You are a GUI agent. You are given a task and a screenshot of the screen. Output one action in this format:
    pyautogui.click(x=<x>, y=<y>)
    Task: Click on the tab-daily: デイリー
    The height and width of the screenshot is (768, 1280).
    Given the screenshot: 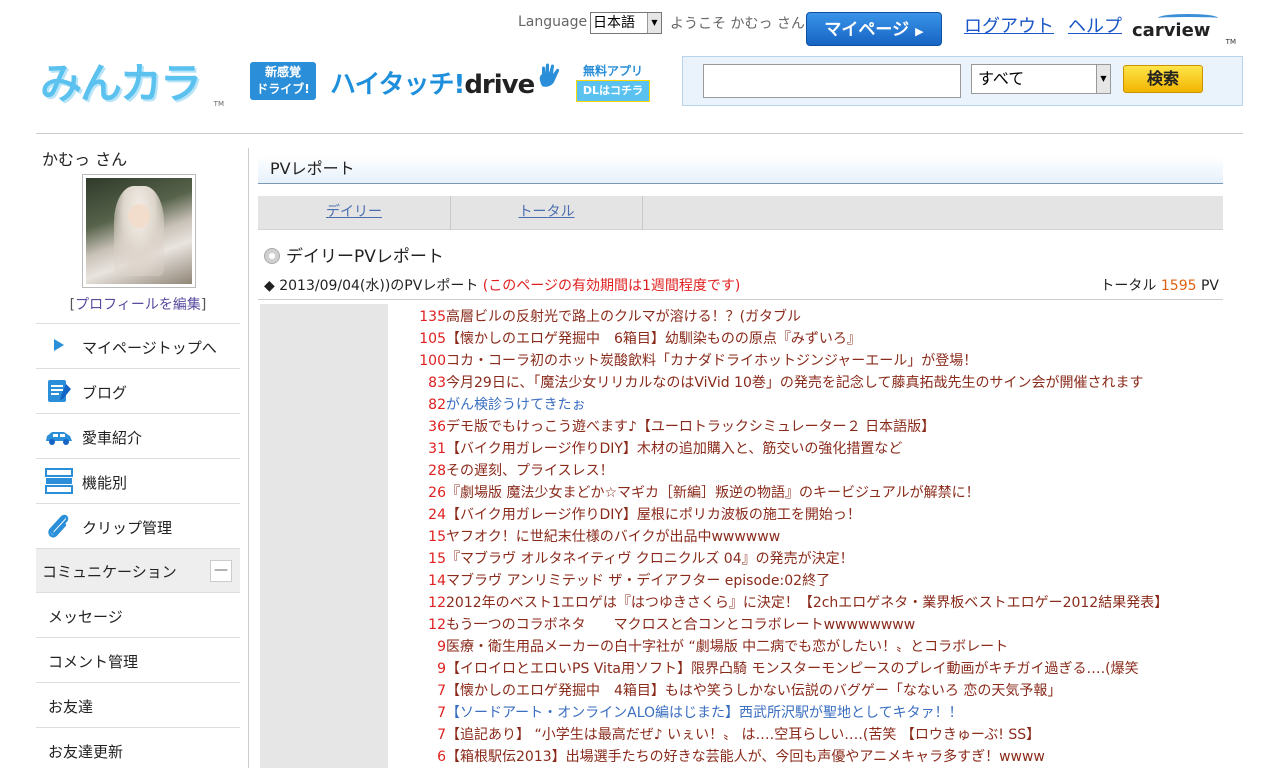 What is the action you would take?
    pyautogui.click(x=354, y=213)
    